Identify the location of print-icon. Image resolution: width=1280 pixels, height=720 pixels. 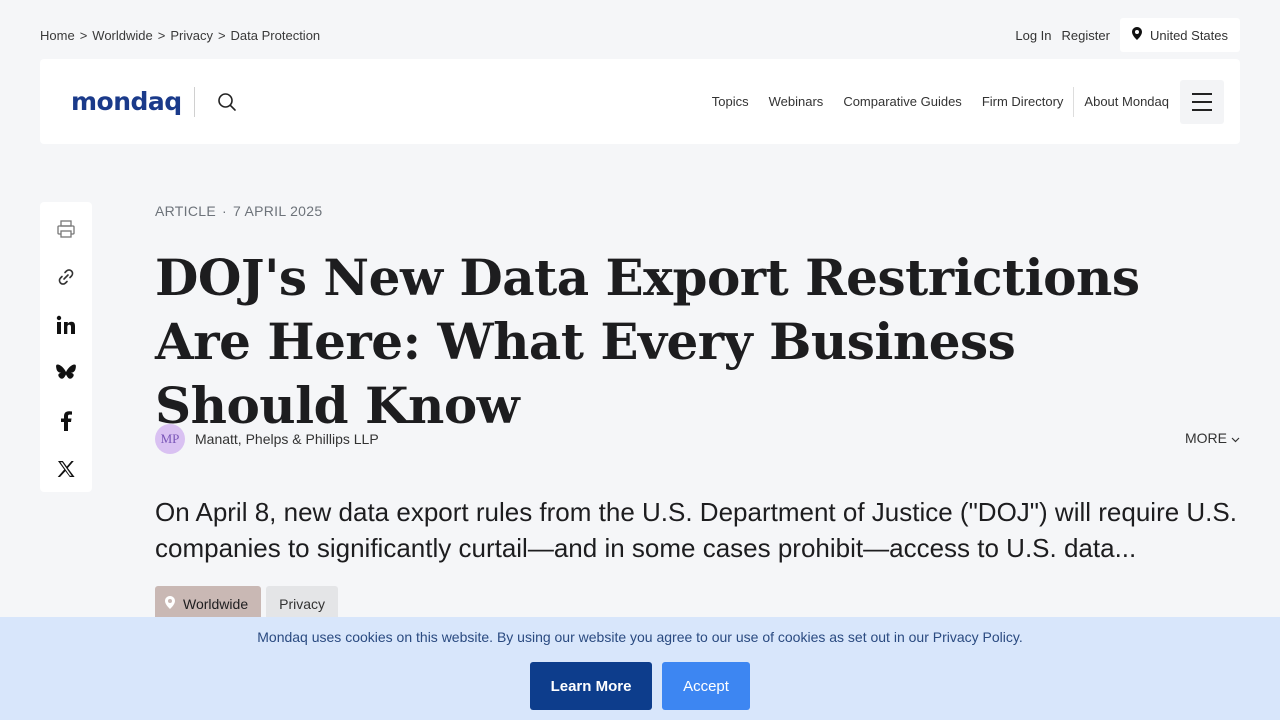
(66, 229).